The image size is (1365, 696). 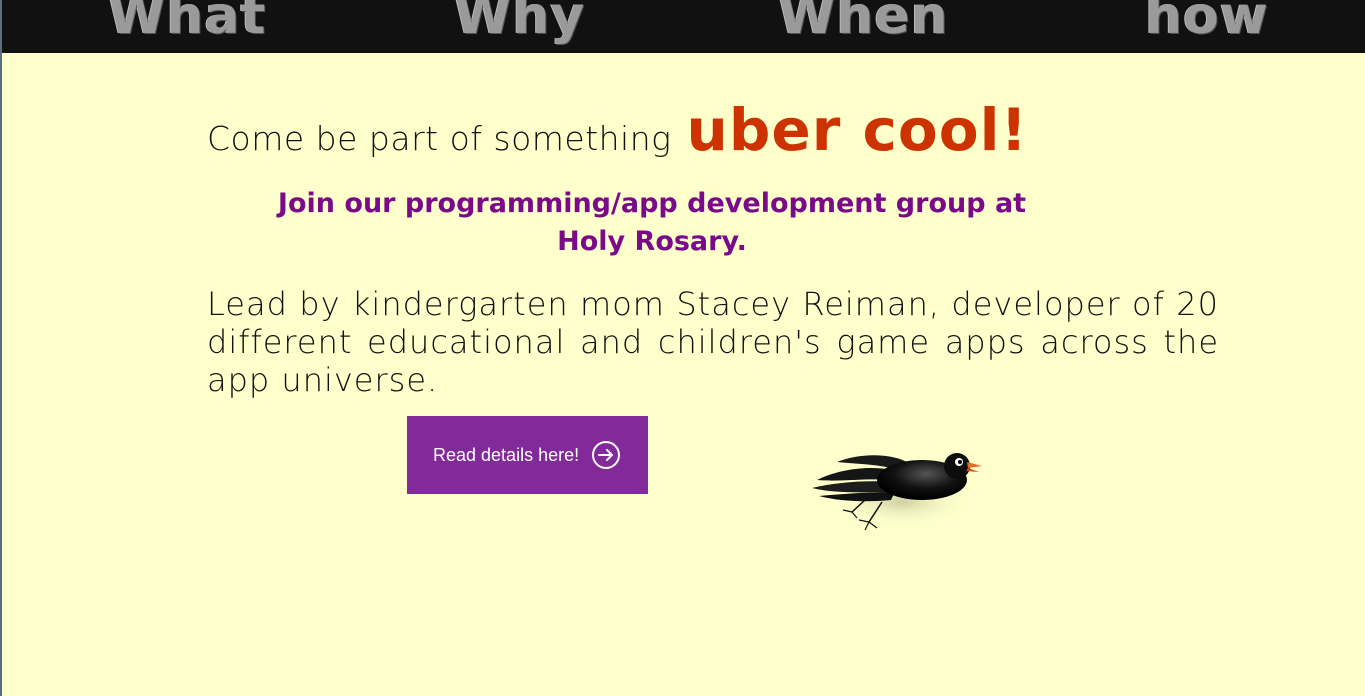 What do you see at coordinates (1207, 23) in the screenshot?
I see `nav-how: how` at bounding box center [1207, 23].